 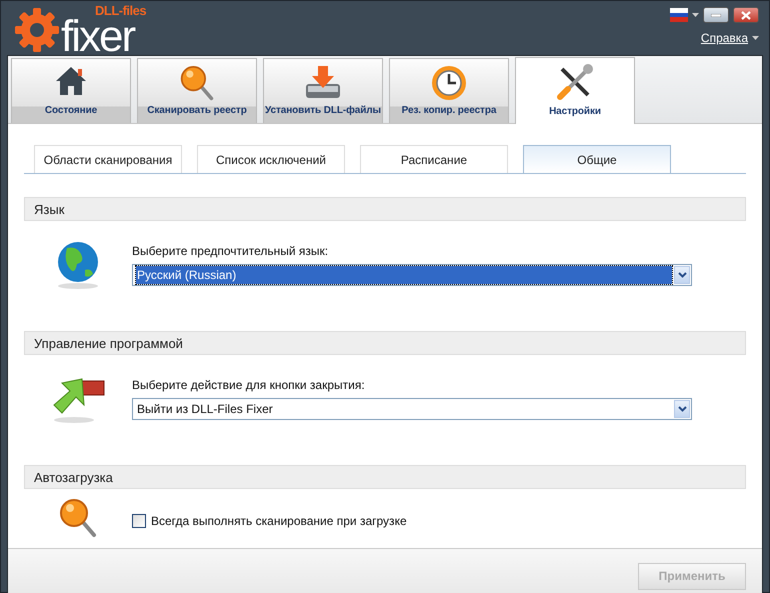 What do you see at coordinates (120, 11) in the screenshot?
I see `logo-subtitle: DLL-files` at bounding box center [120, 11].